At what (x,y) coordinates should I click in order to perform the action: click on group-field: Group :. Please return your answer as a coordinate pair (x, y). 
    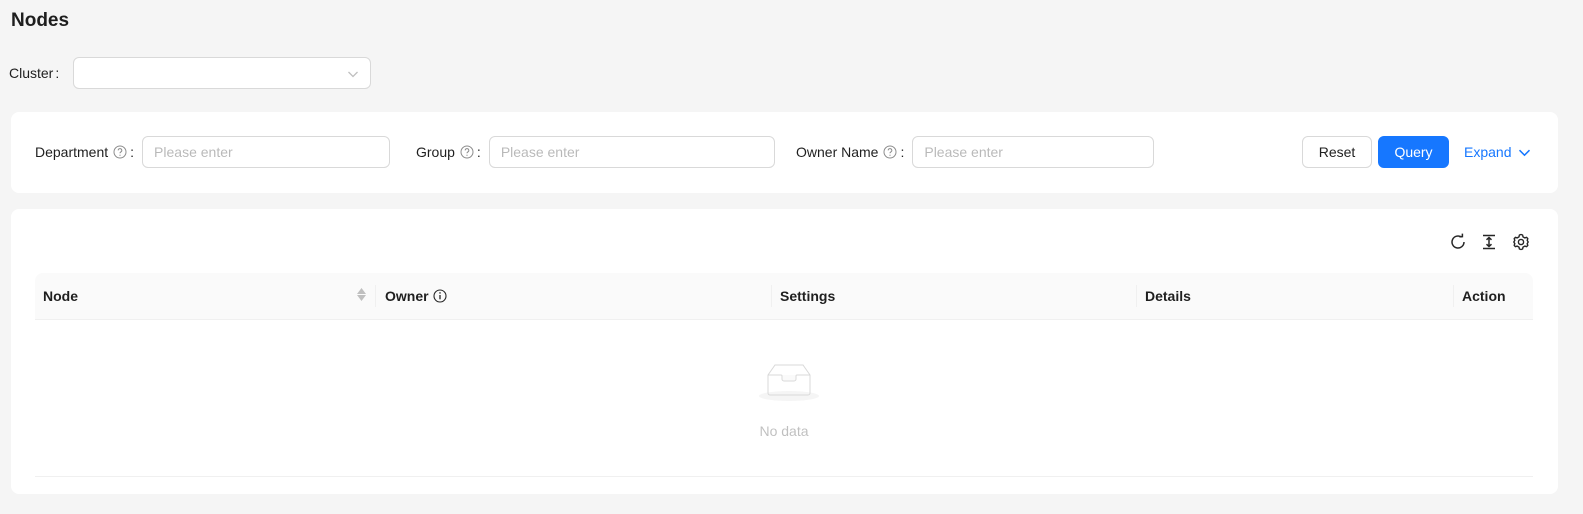
    Looking at the image, I should click on (595, 152).